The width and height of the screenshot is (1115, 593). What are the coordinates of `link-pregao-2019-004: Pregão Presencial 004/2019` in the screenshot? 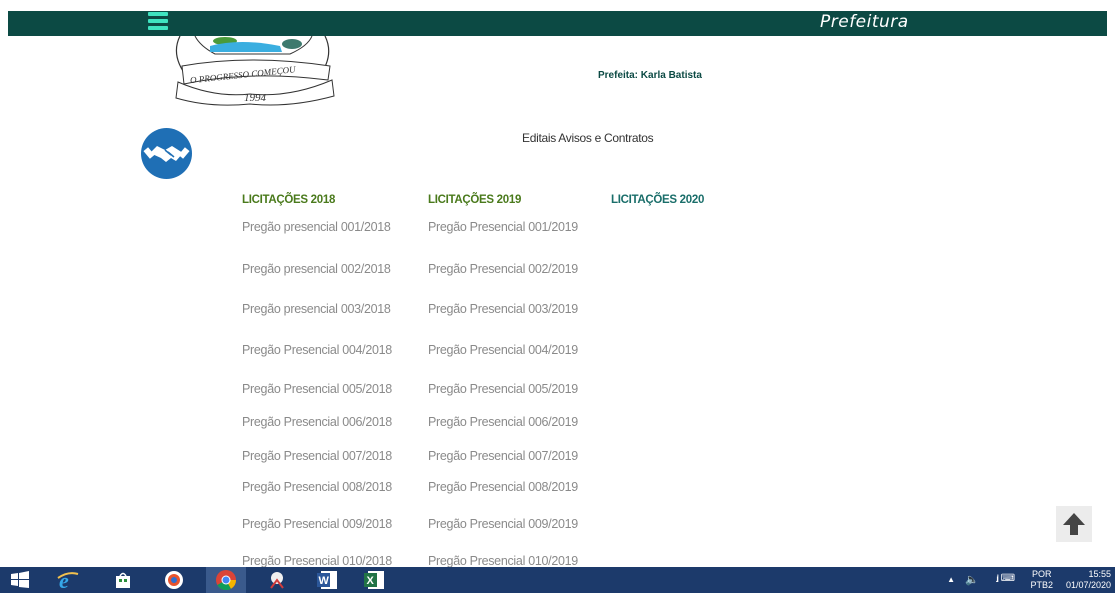 It's located at (503, 350).